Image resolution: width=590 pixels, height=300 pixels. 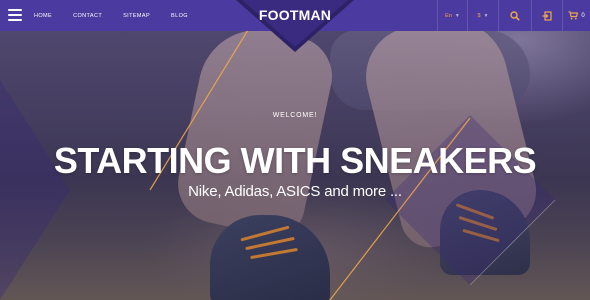 What do you see at coordinates (583, 15) in the screenshot?
I see `cart-count: 0` at bounding box center [583, 15].